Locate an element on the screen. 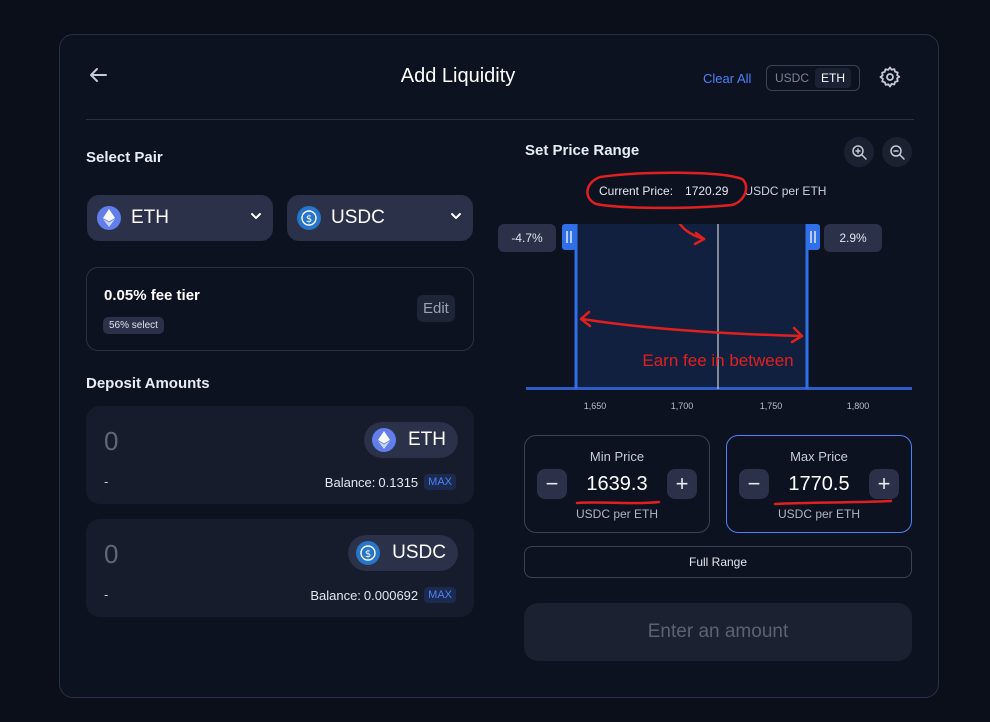 This screenshot has height=722, width=990. x-tick-1700: 1,700 is located at coordinates (682, 406).